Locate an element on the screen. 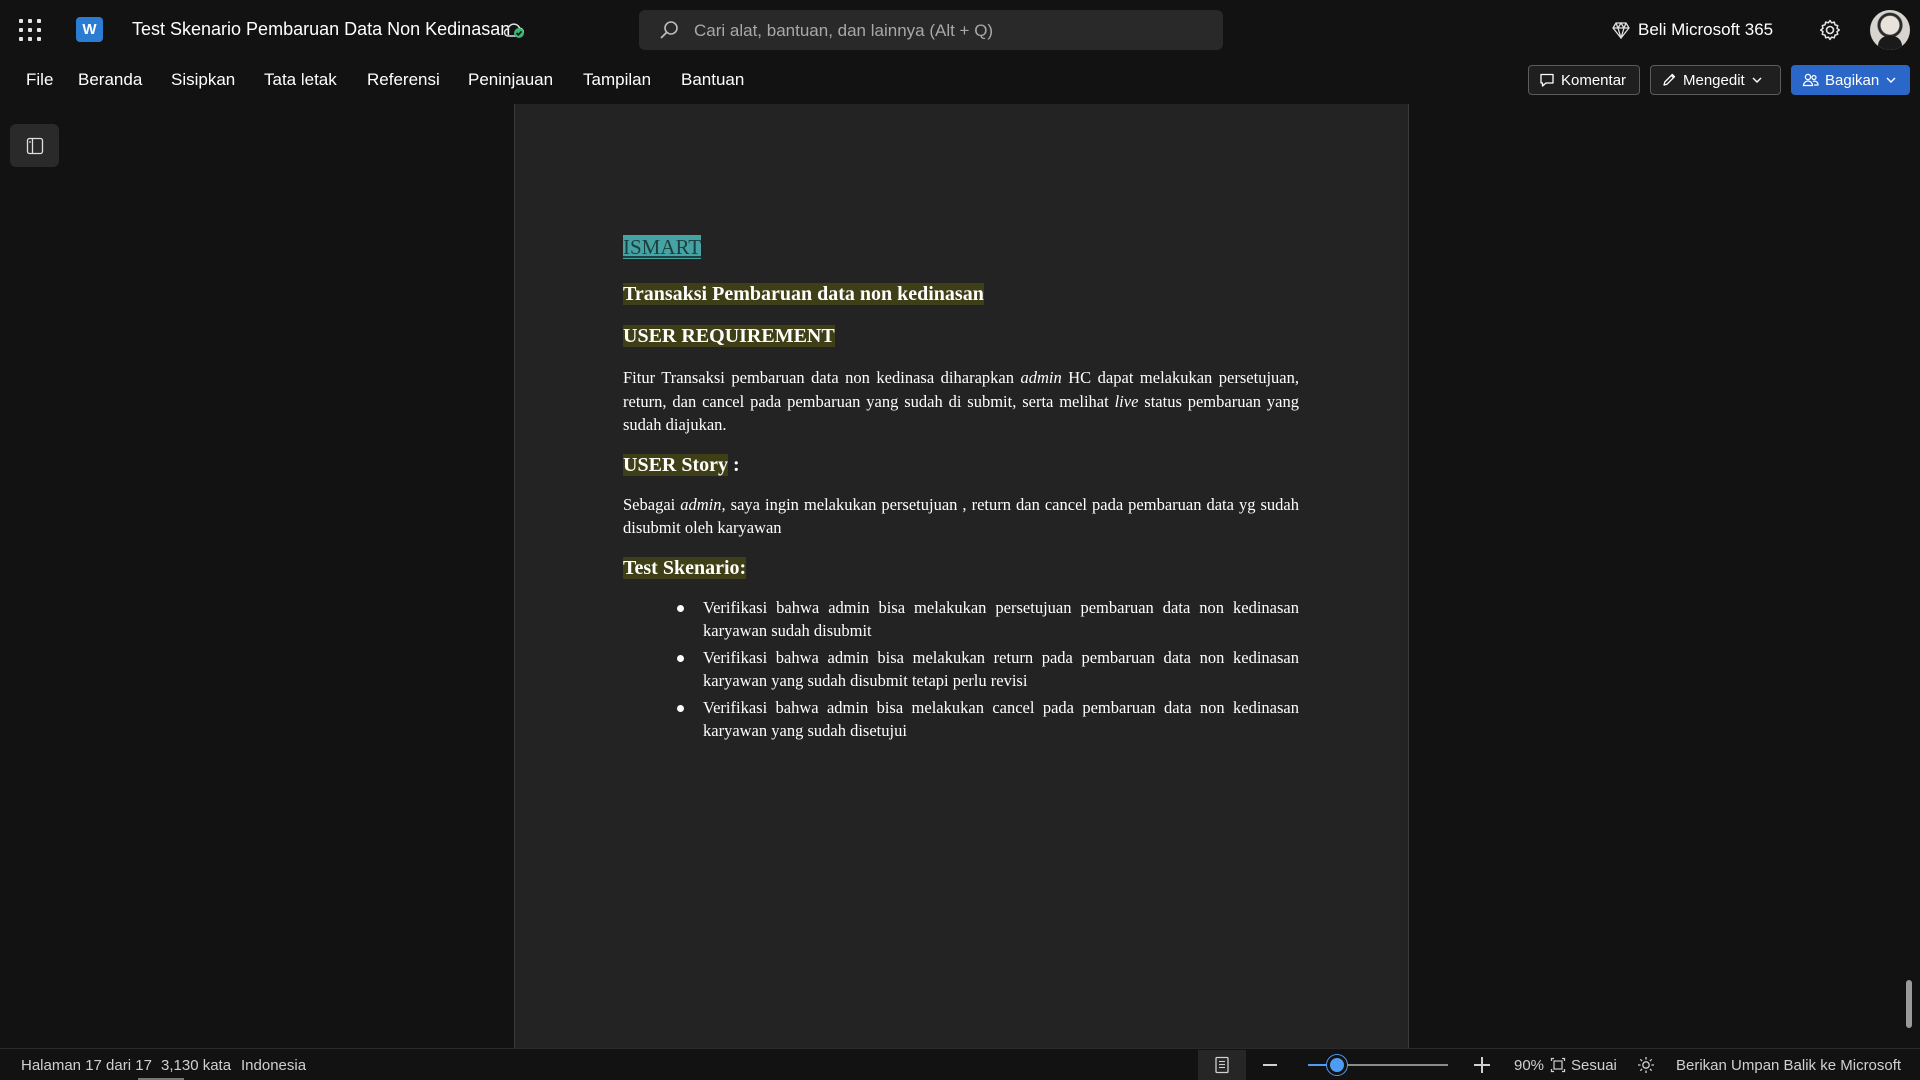 This screenshot has width=1920, height=1080. buy-microsoft-365-button: Beli Microsoft 365 is located at coordinates (1692, 30).